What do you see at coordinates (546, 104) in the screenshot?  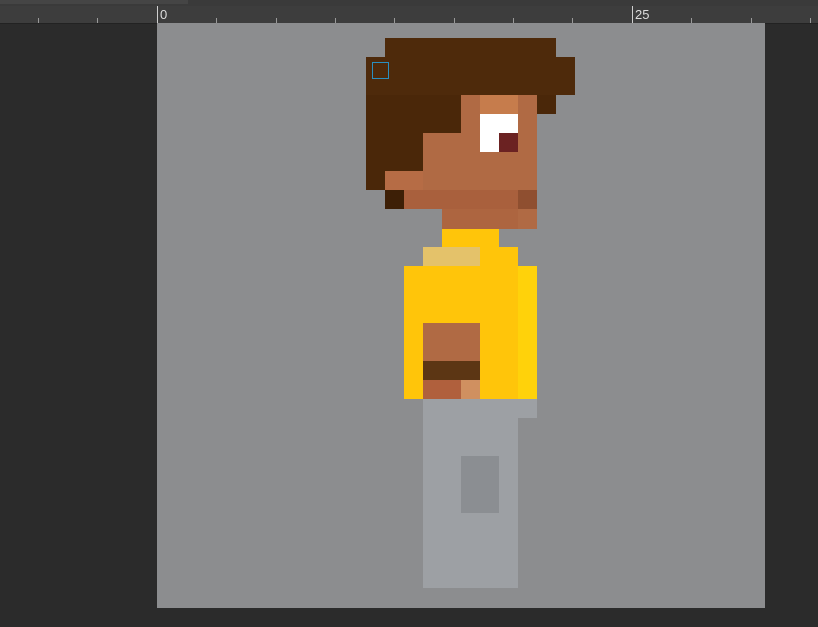 I see `hair-front` at bounding box center [546, 104].